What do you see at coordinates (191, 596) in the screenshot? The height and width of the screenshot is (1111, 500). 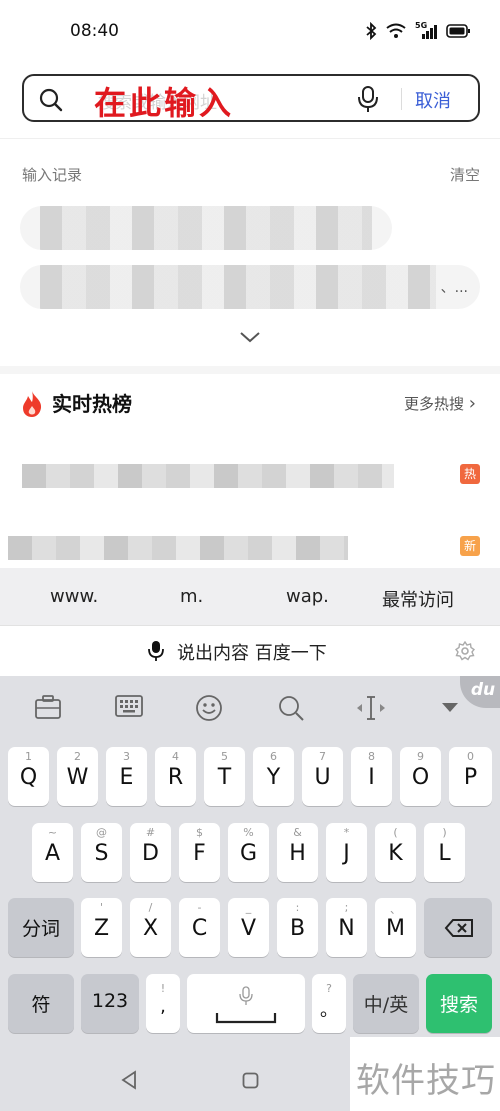 I see `suggestion-m: m.` at bounding box center [191, 596].